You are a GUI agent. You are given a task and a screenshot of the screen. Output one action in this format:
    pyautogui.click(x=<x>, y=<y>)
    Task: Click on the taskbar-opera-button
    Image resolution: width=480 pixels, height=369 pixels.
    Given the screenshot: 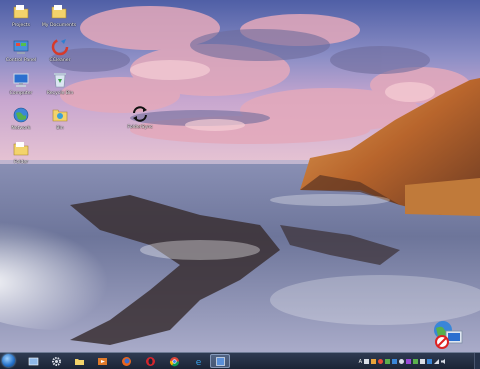 What is the action you would take?
    pyautogui.click(x=150, y=361)
    